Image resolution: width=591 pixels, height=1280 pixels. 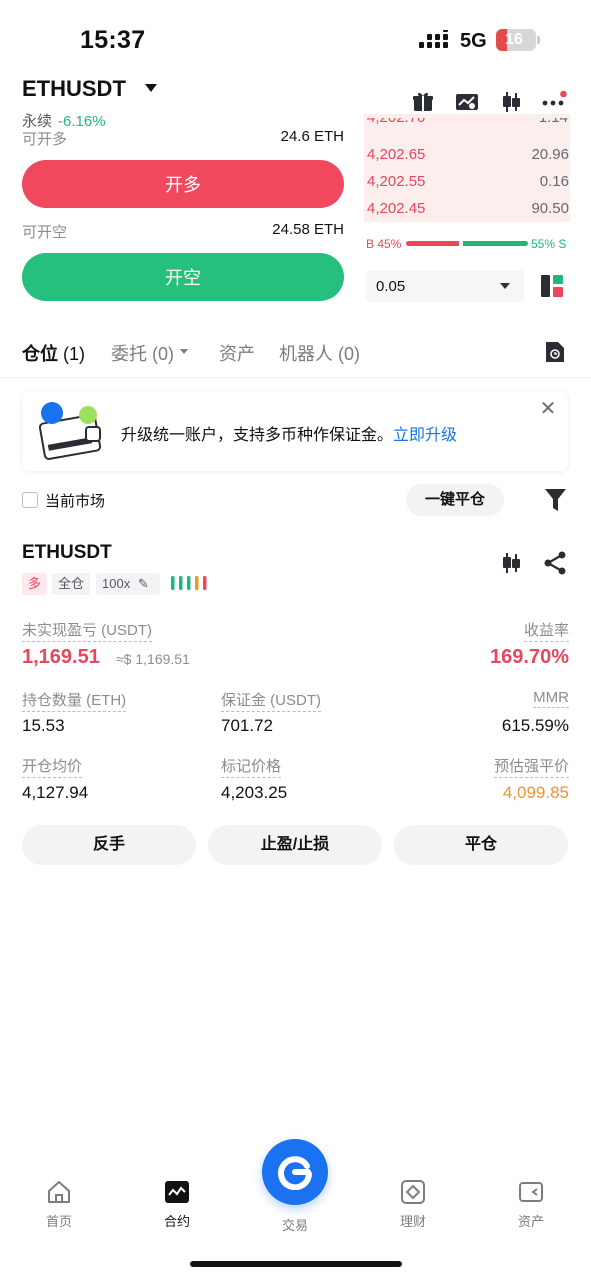 What do you see at coordinates (514, 39) in the screenshot?
I see `battery-level: 16` at bounding box center [514, 39].